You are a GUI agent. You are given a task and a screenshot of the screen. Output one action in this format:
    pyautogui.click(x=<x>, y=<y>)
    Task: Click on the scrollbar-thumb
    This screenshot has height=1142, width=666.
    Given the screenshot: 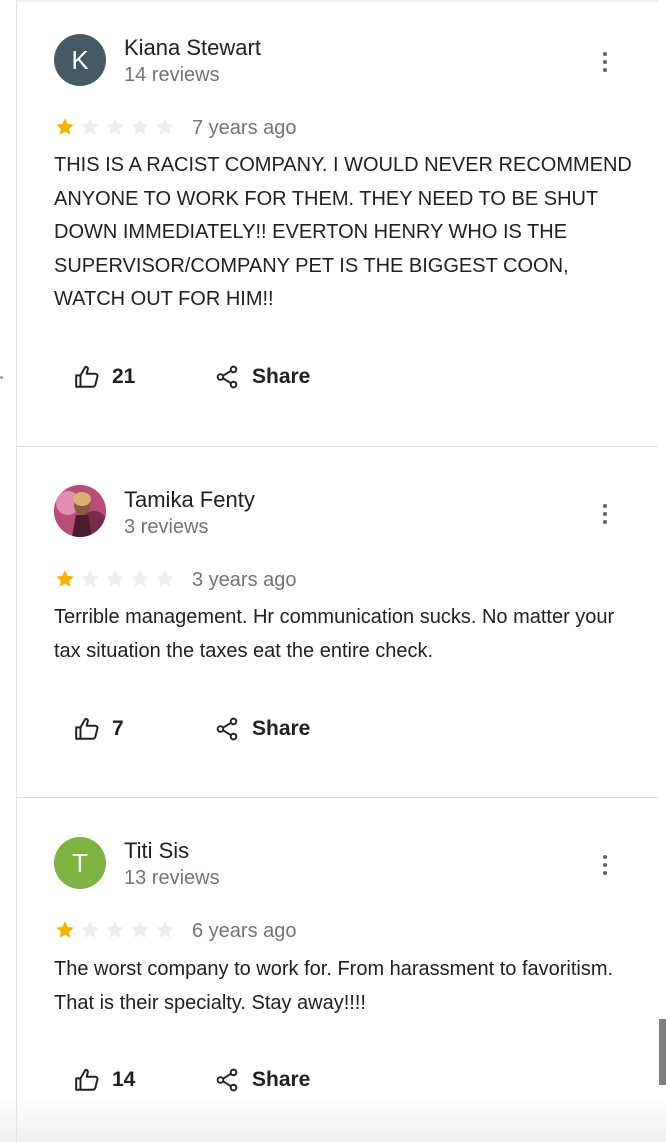 What is the action you would take?
    pyautogui.click(x=662, y=1052)
    